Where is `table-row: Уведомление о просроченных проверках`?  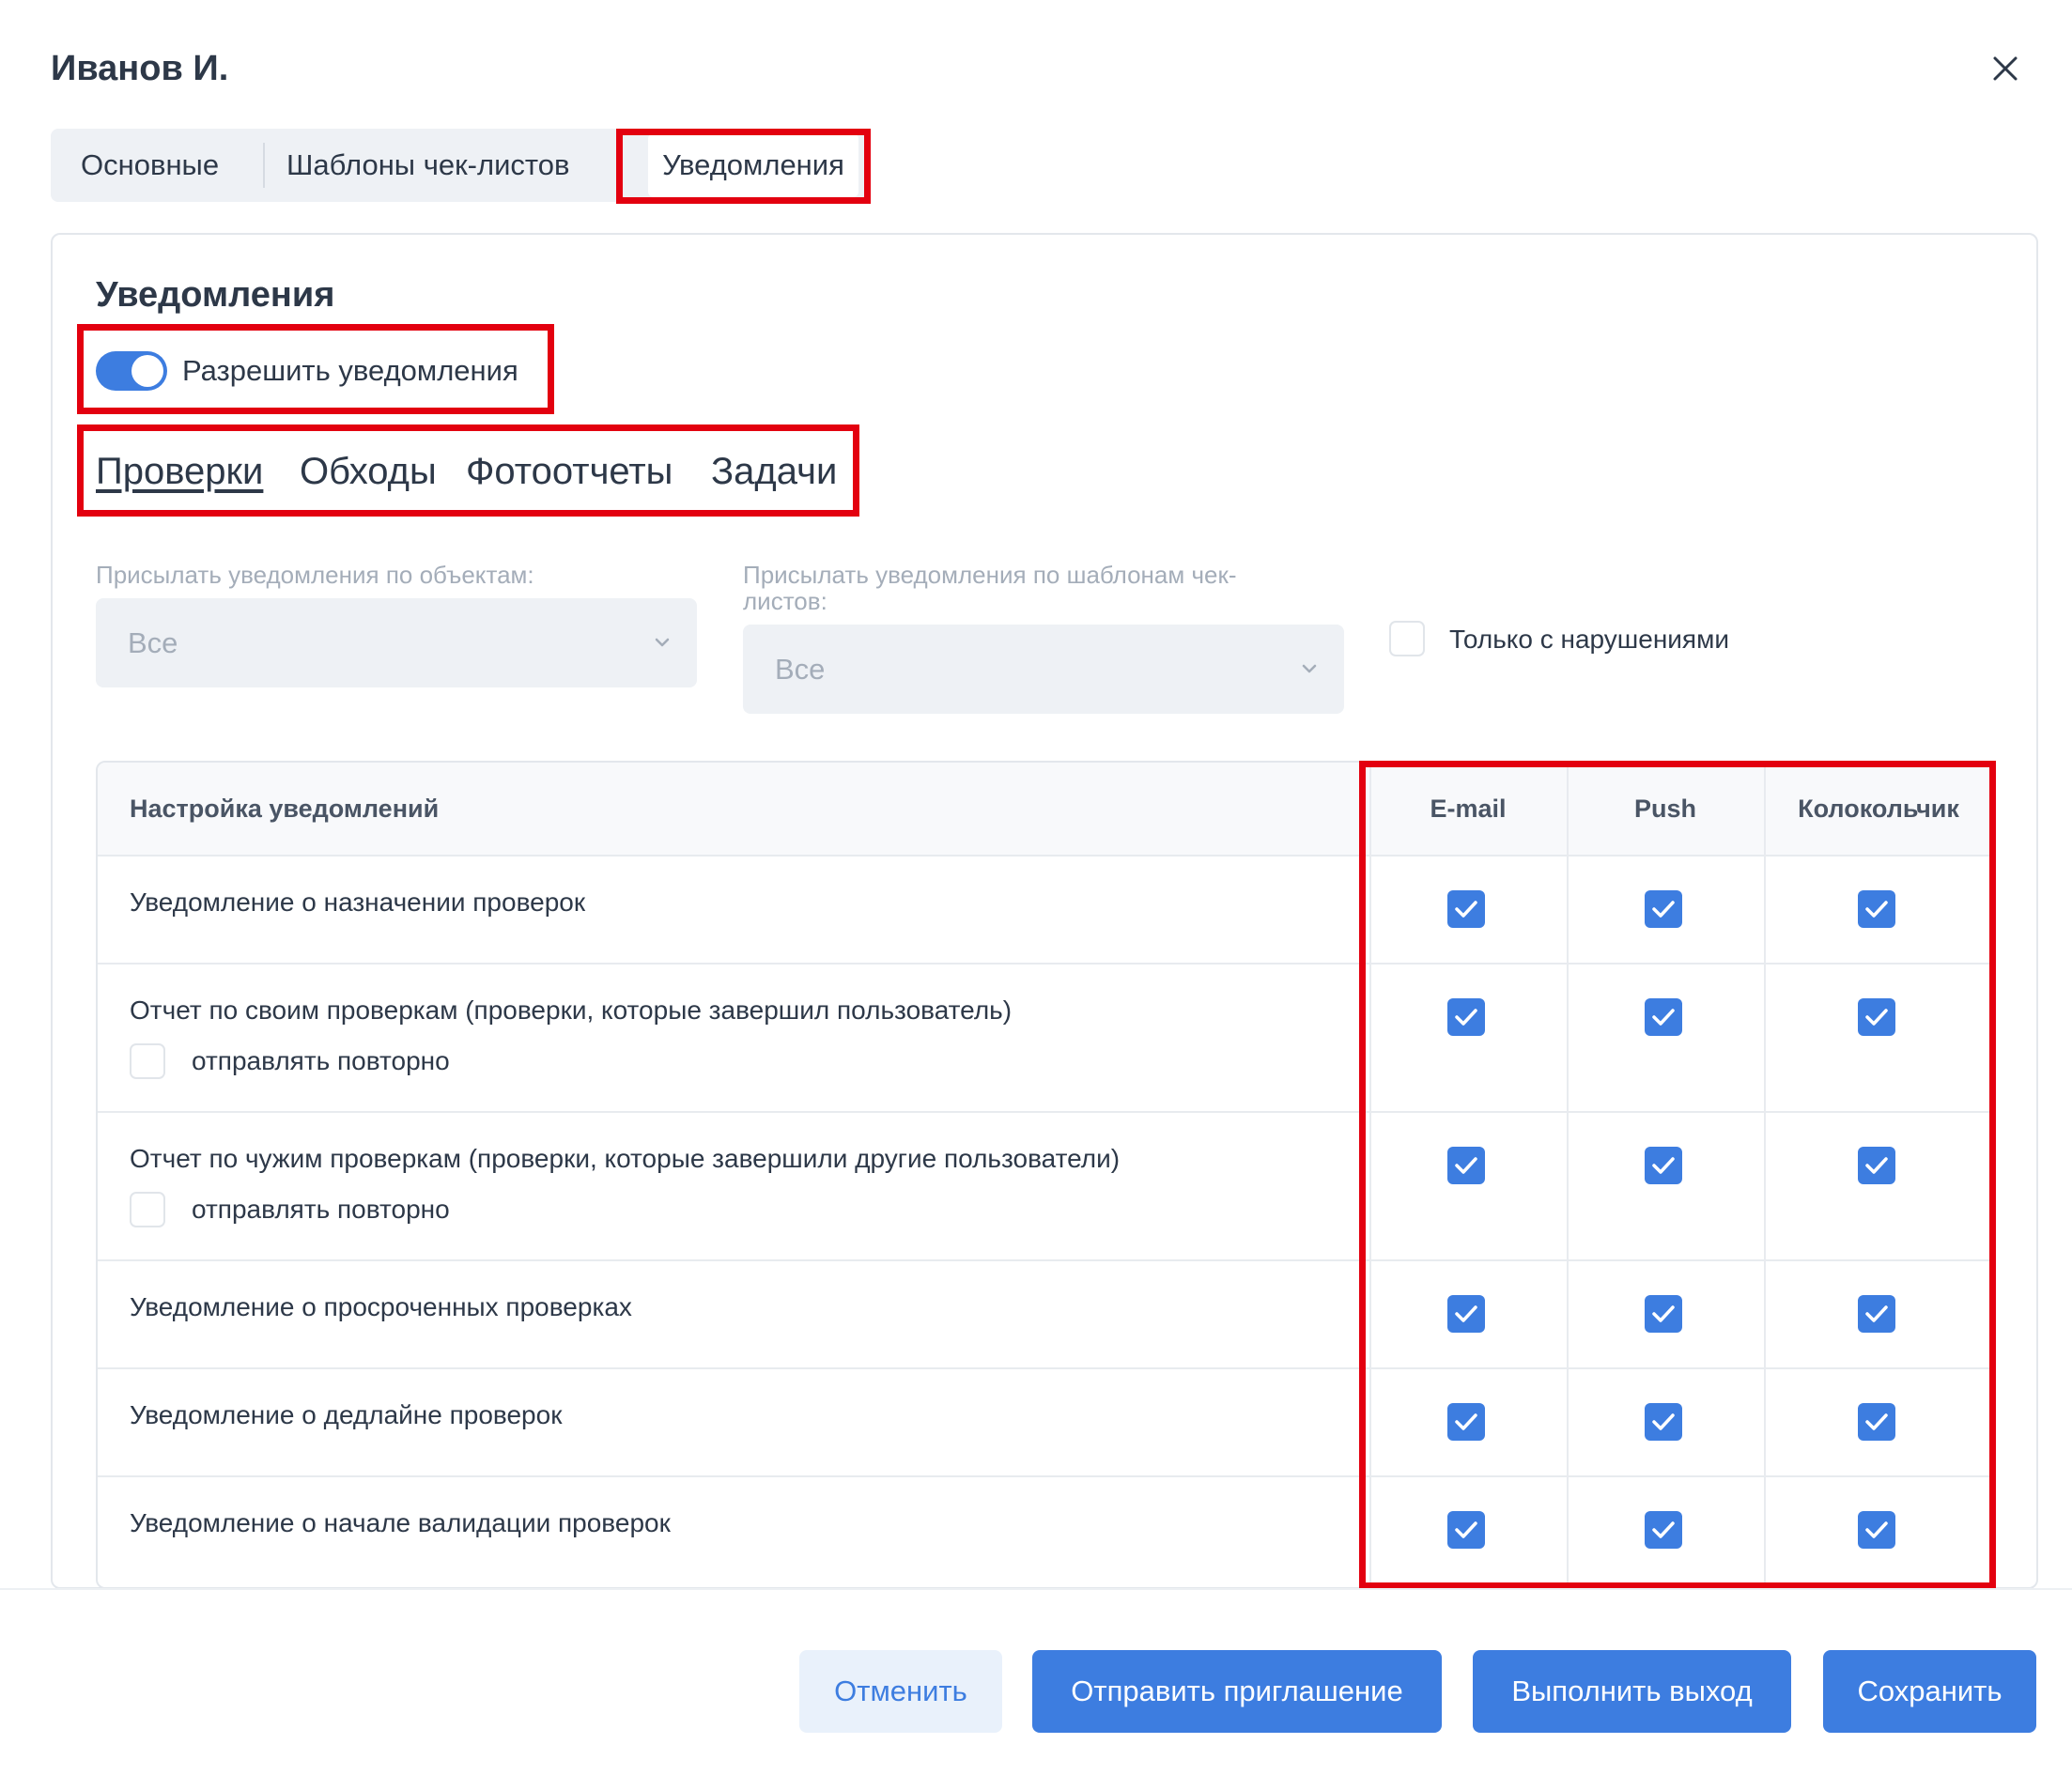 table-row: Уведомление о просроченных проверках is located at coordinates (1044, 1315).